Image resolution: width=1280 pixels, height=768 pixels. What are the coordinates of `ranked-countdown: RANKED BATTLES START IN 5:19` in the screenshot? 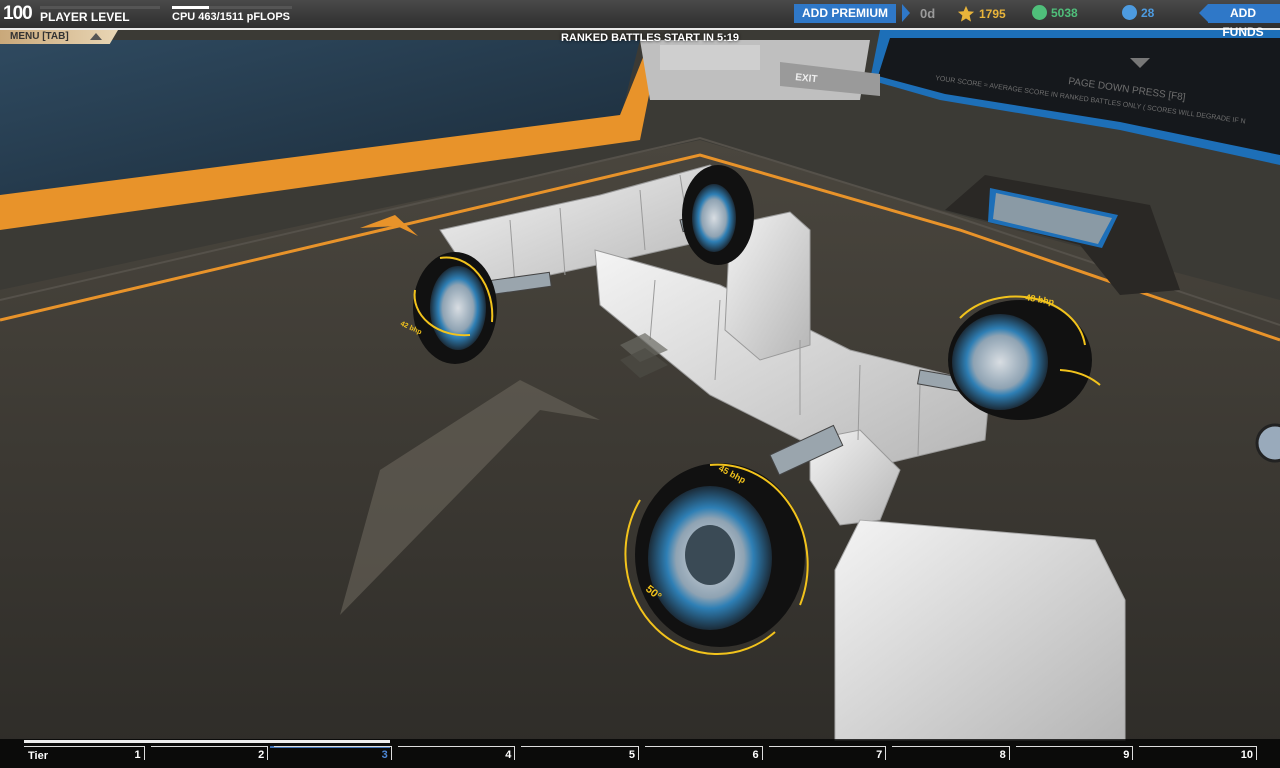 It's located at (650, 38).